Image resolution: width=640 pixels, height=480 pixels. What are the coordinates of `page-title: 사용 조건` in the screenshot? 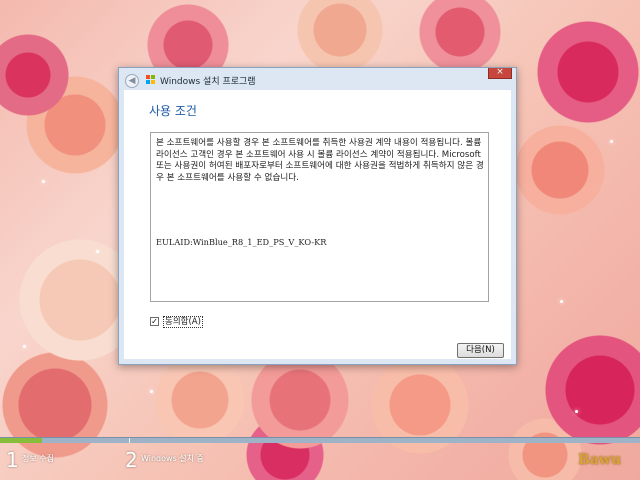 It's located at (173, 111).